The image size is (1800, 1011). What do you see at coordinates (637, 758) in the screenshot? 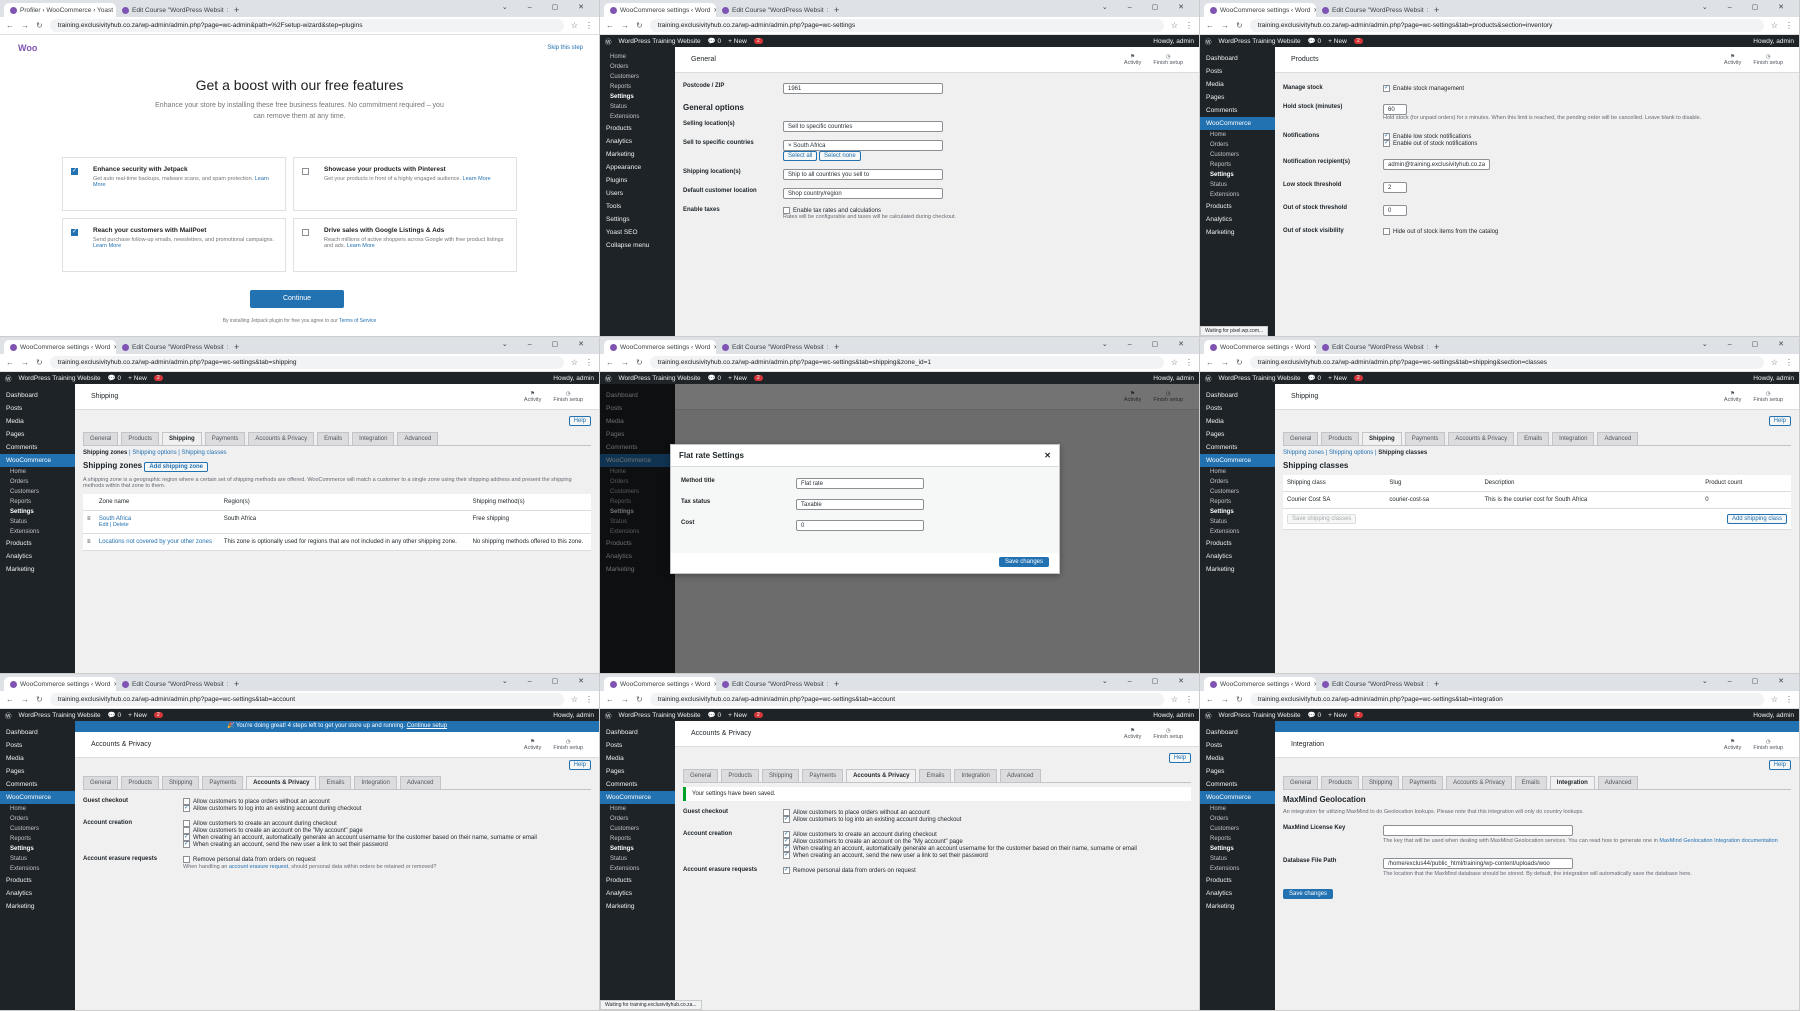
I see `sidebar-item: Media` at bounding box center [637, 758].